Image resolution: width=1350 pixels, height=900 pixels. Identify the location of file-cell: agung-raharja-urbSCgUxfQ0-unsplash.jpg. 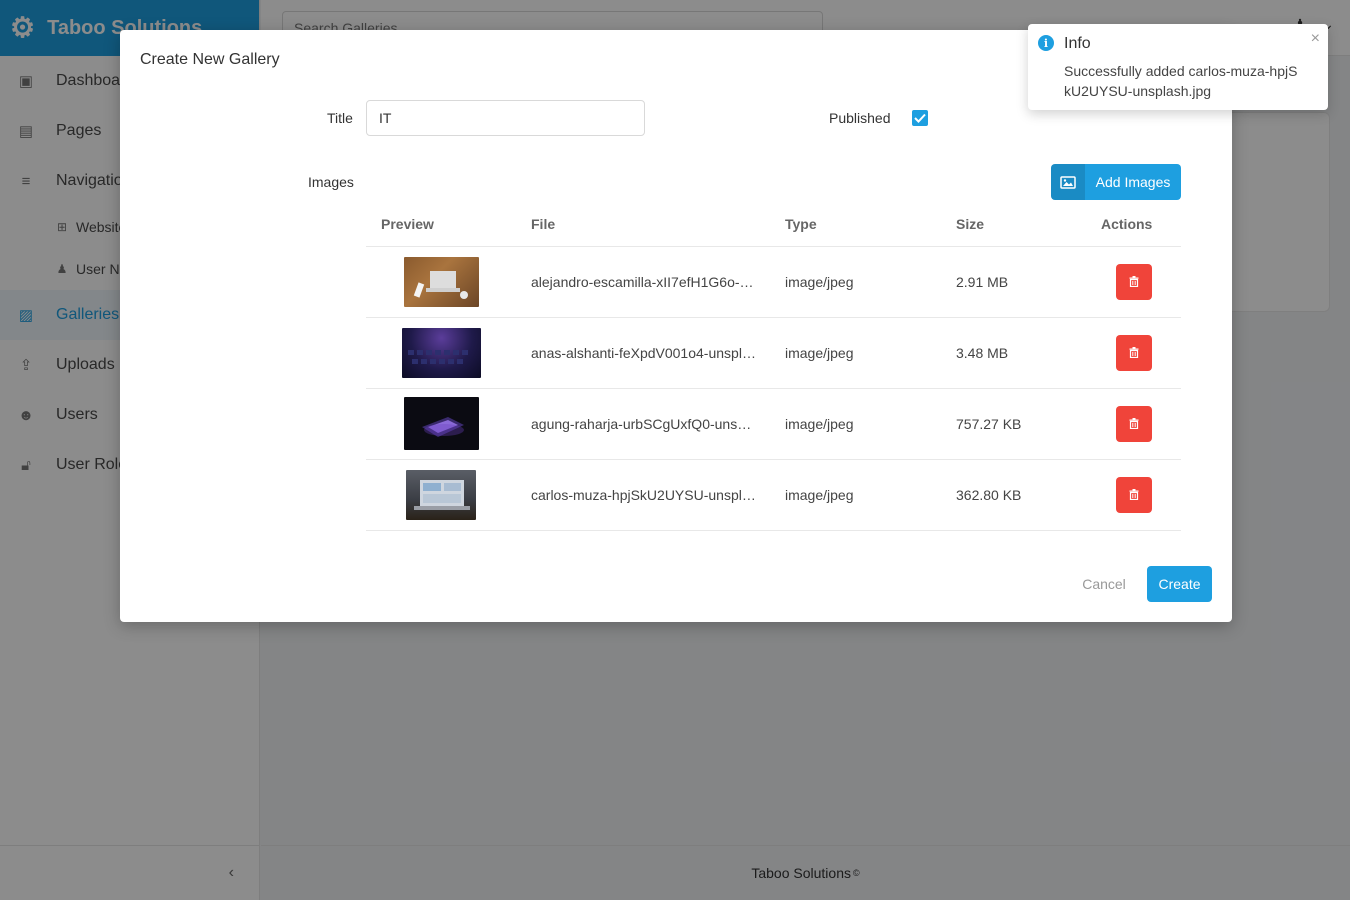
(643, 424).